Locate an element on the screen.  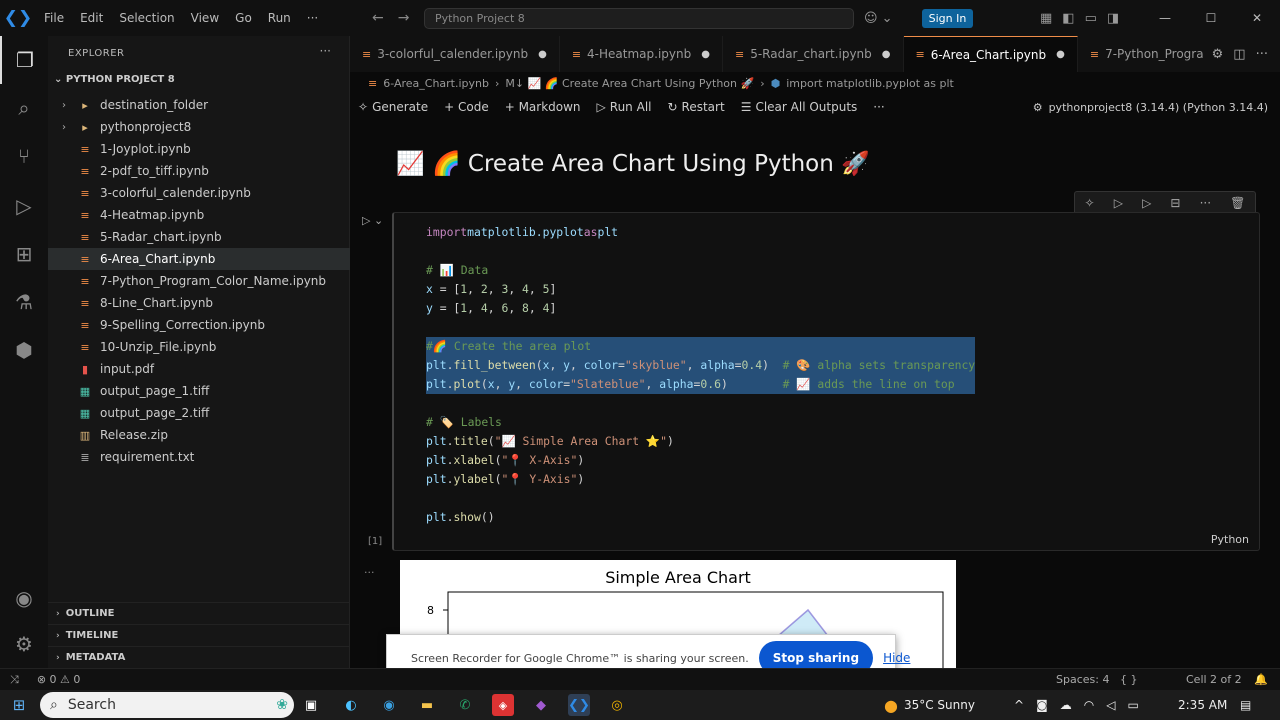
tray-app-icon: ◙ is located at coordinates (1042, 705).